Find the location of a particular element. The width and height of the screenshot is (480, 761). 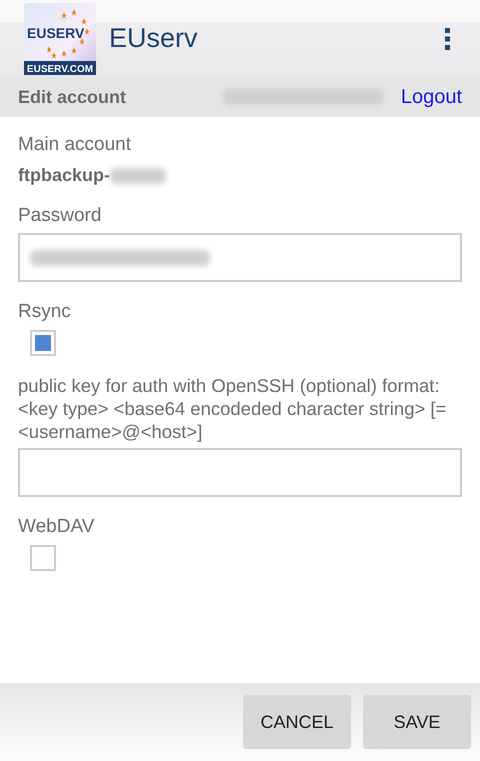

account-name: ftpbackup- is located at coordinates (64, 175).